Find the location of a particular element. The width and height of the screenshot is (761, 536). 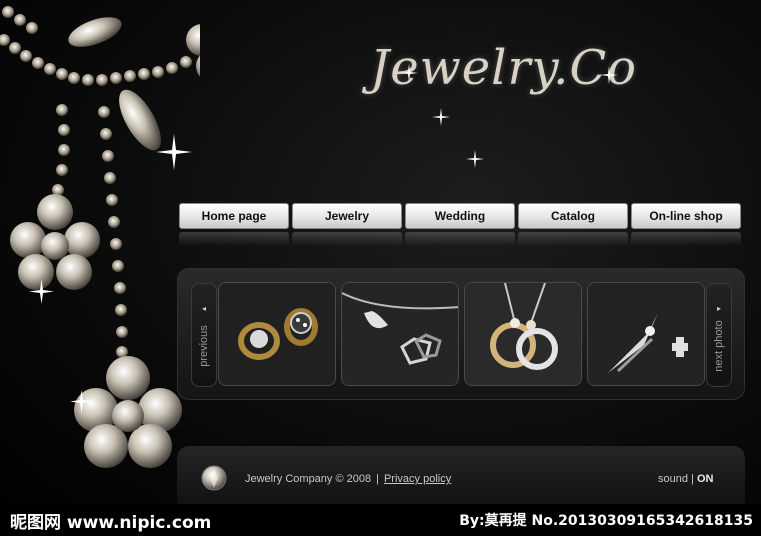

nav-online-shop: On-line shop is located at coordinates (686, 216).